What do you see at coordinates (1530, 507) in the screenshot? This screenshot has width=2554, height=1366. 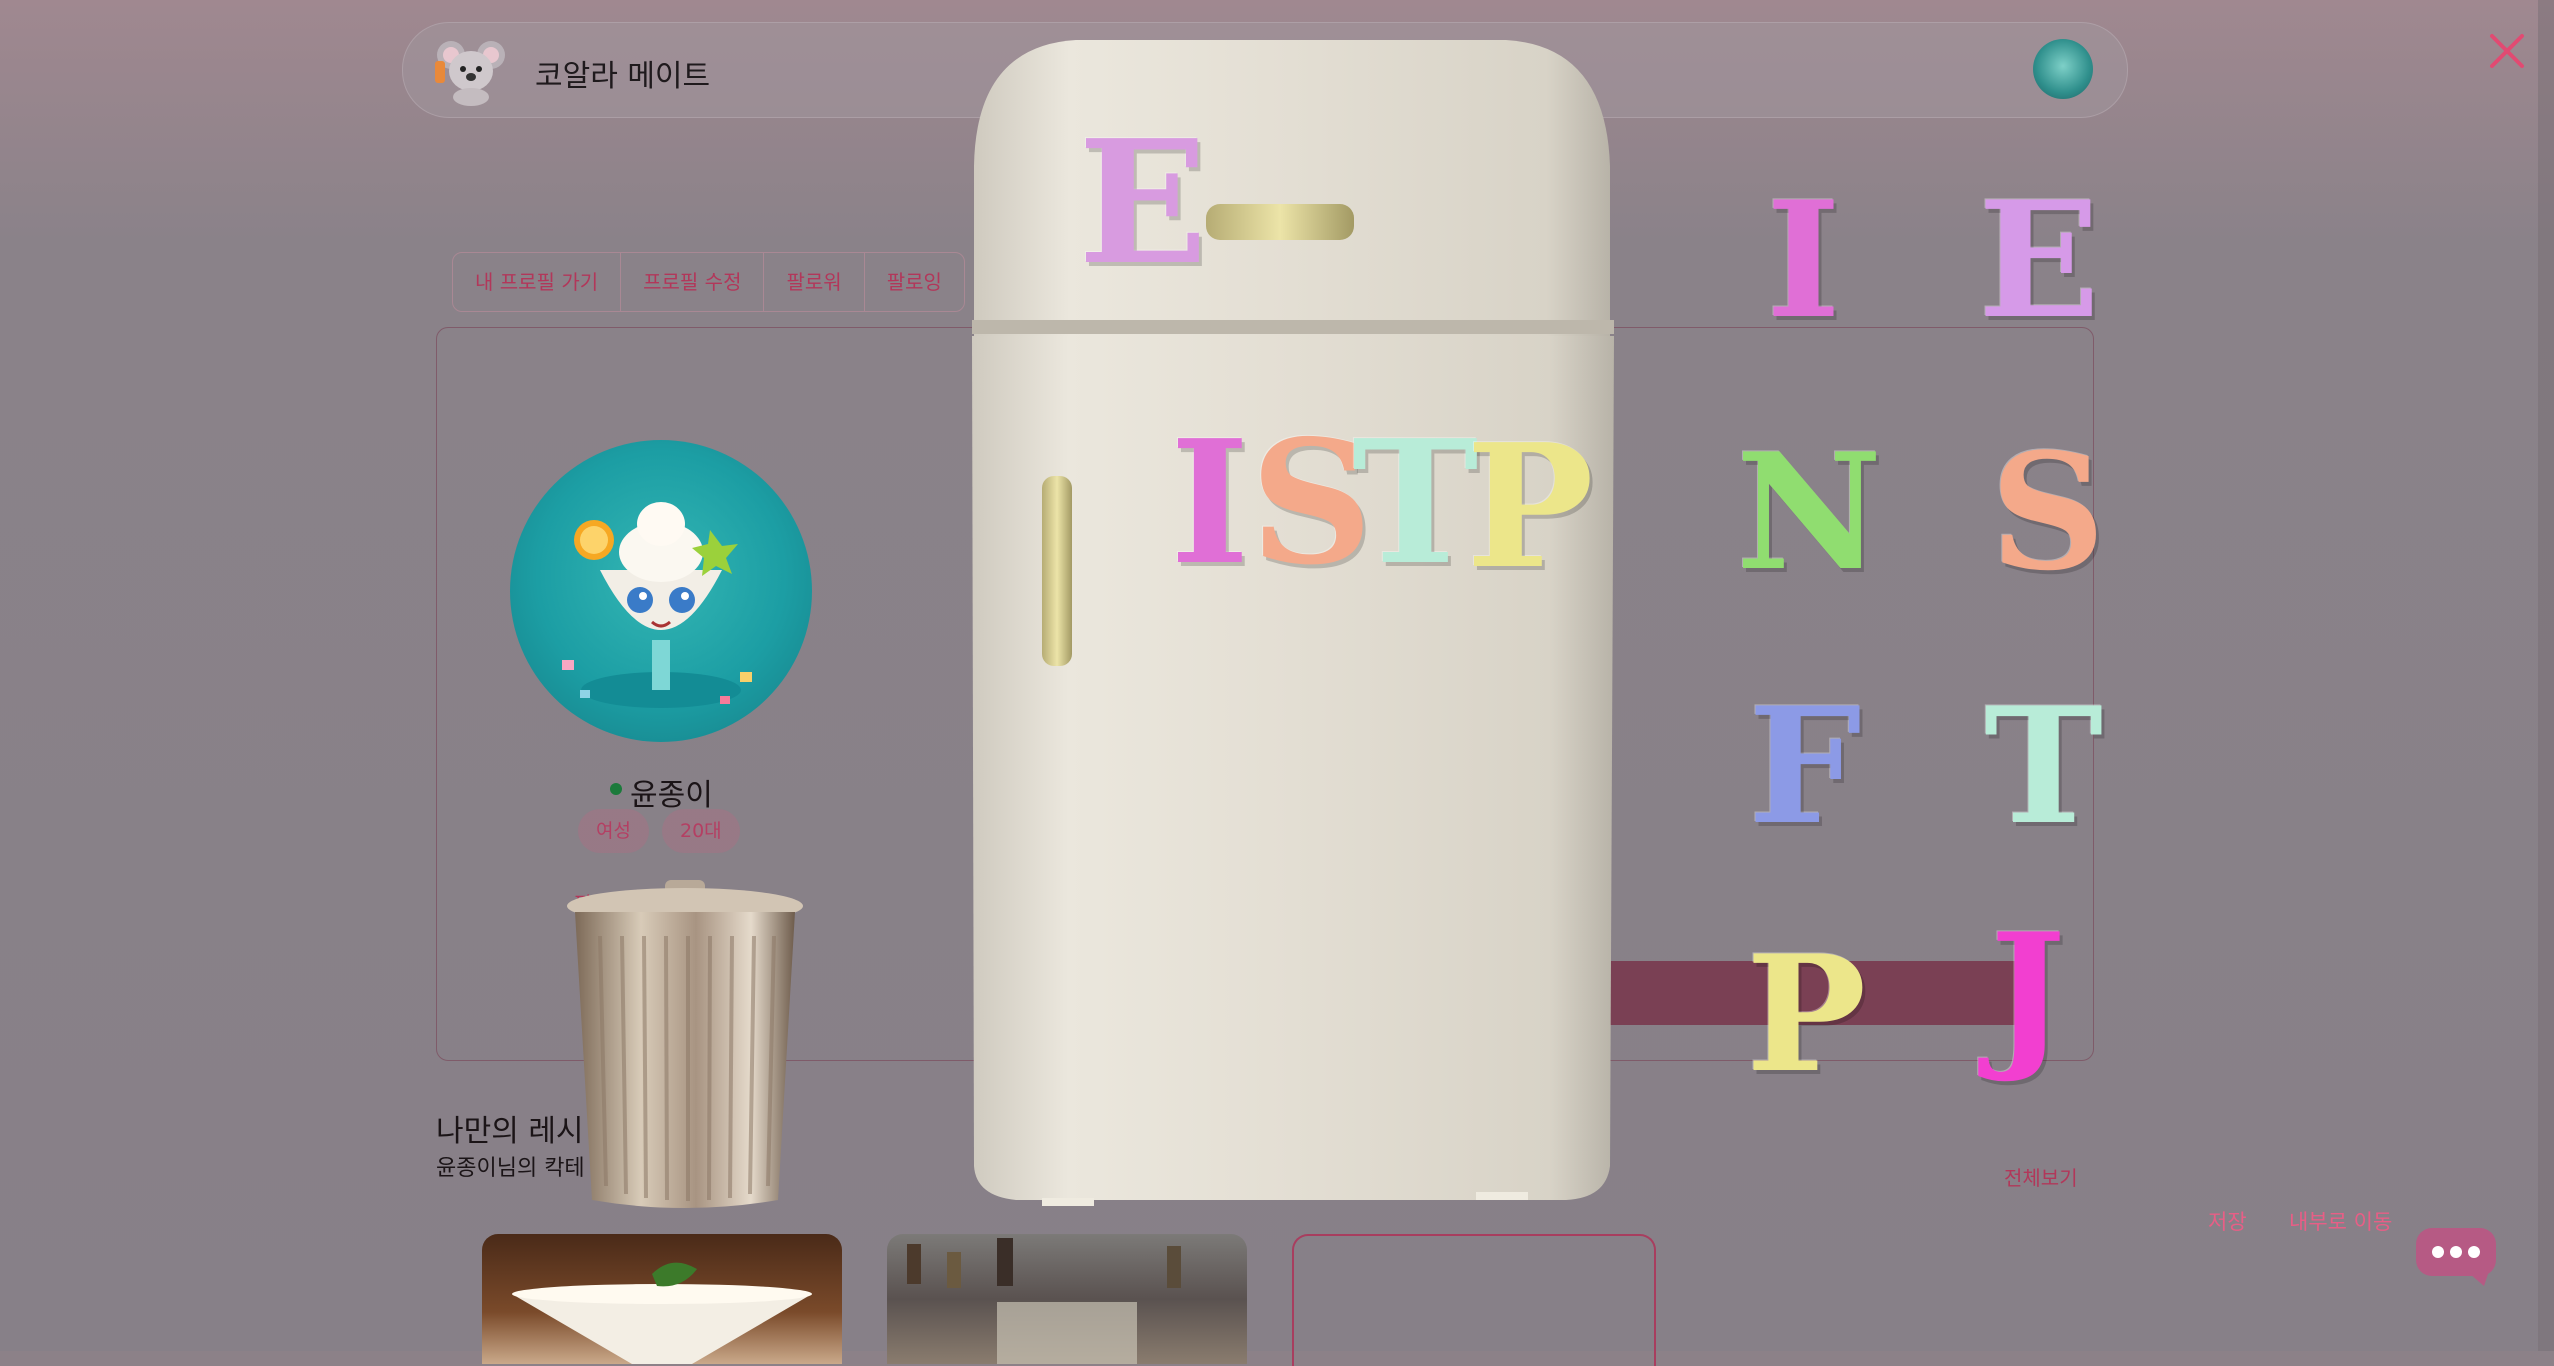 I see `fridge-magnet-p: P` at bounding box center [1530, 507].